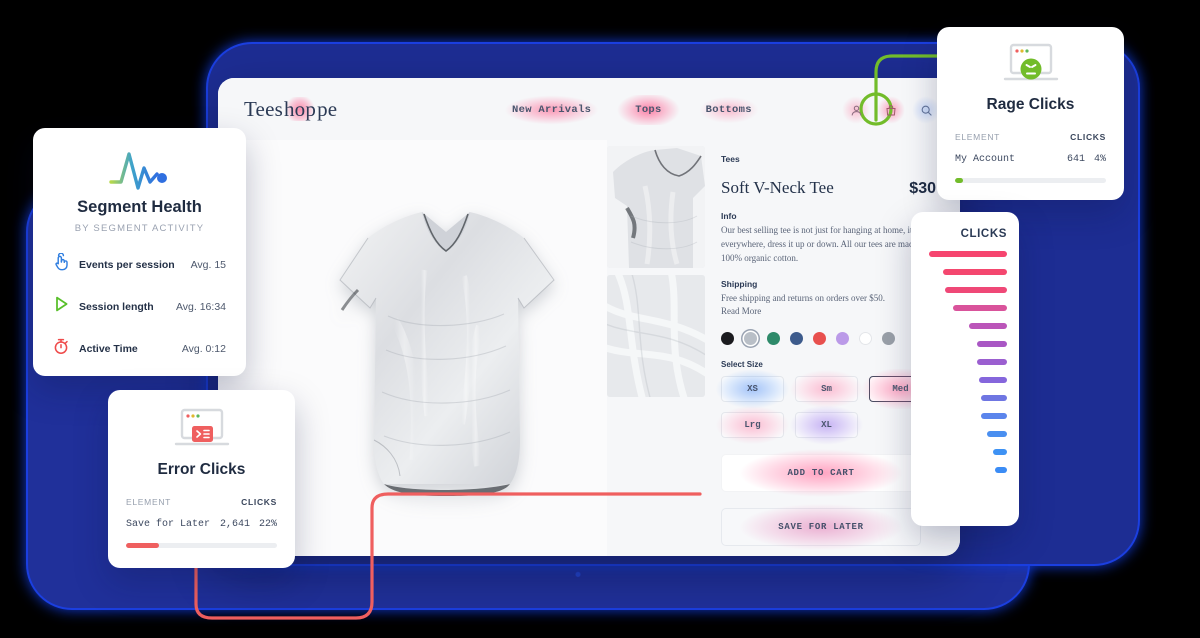 The height and width of the screenshot is (638, 1200). Describe the element at coordinates (773, 338) in the screenshot. I see `color-swatch-green` at that location.